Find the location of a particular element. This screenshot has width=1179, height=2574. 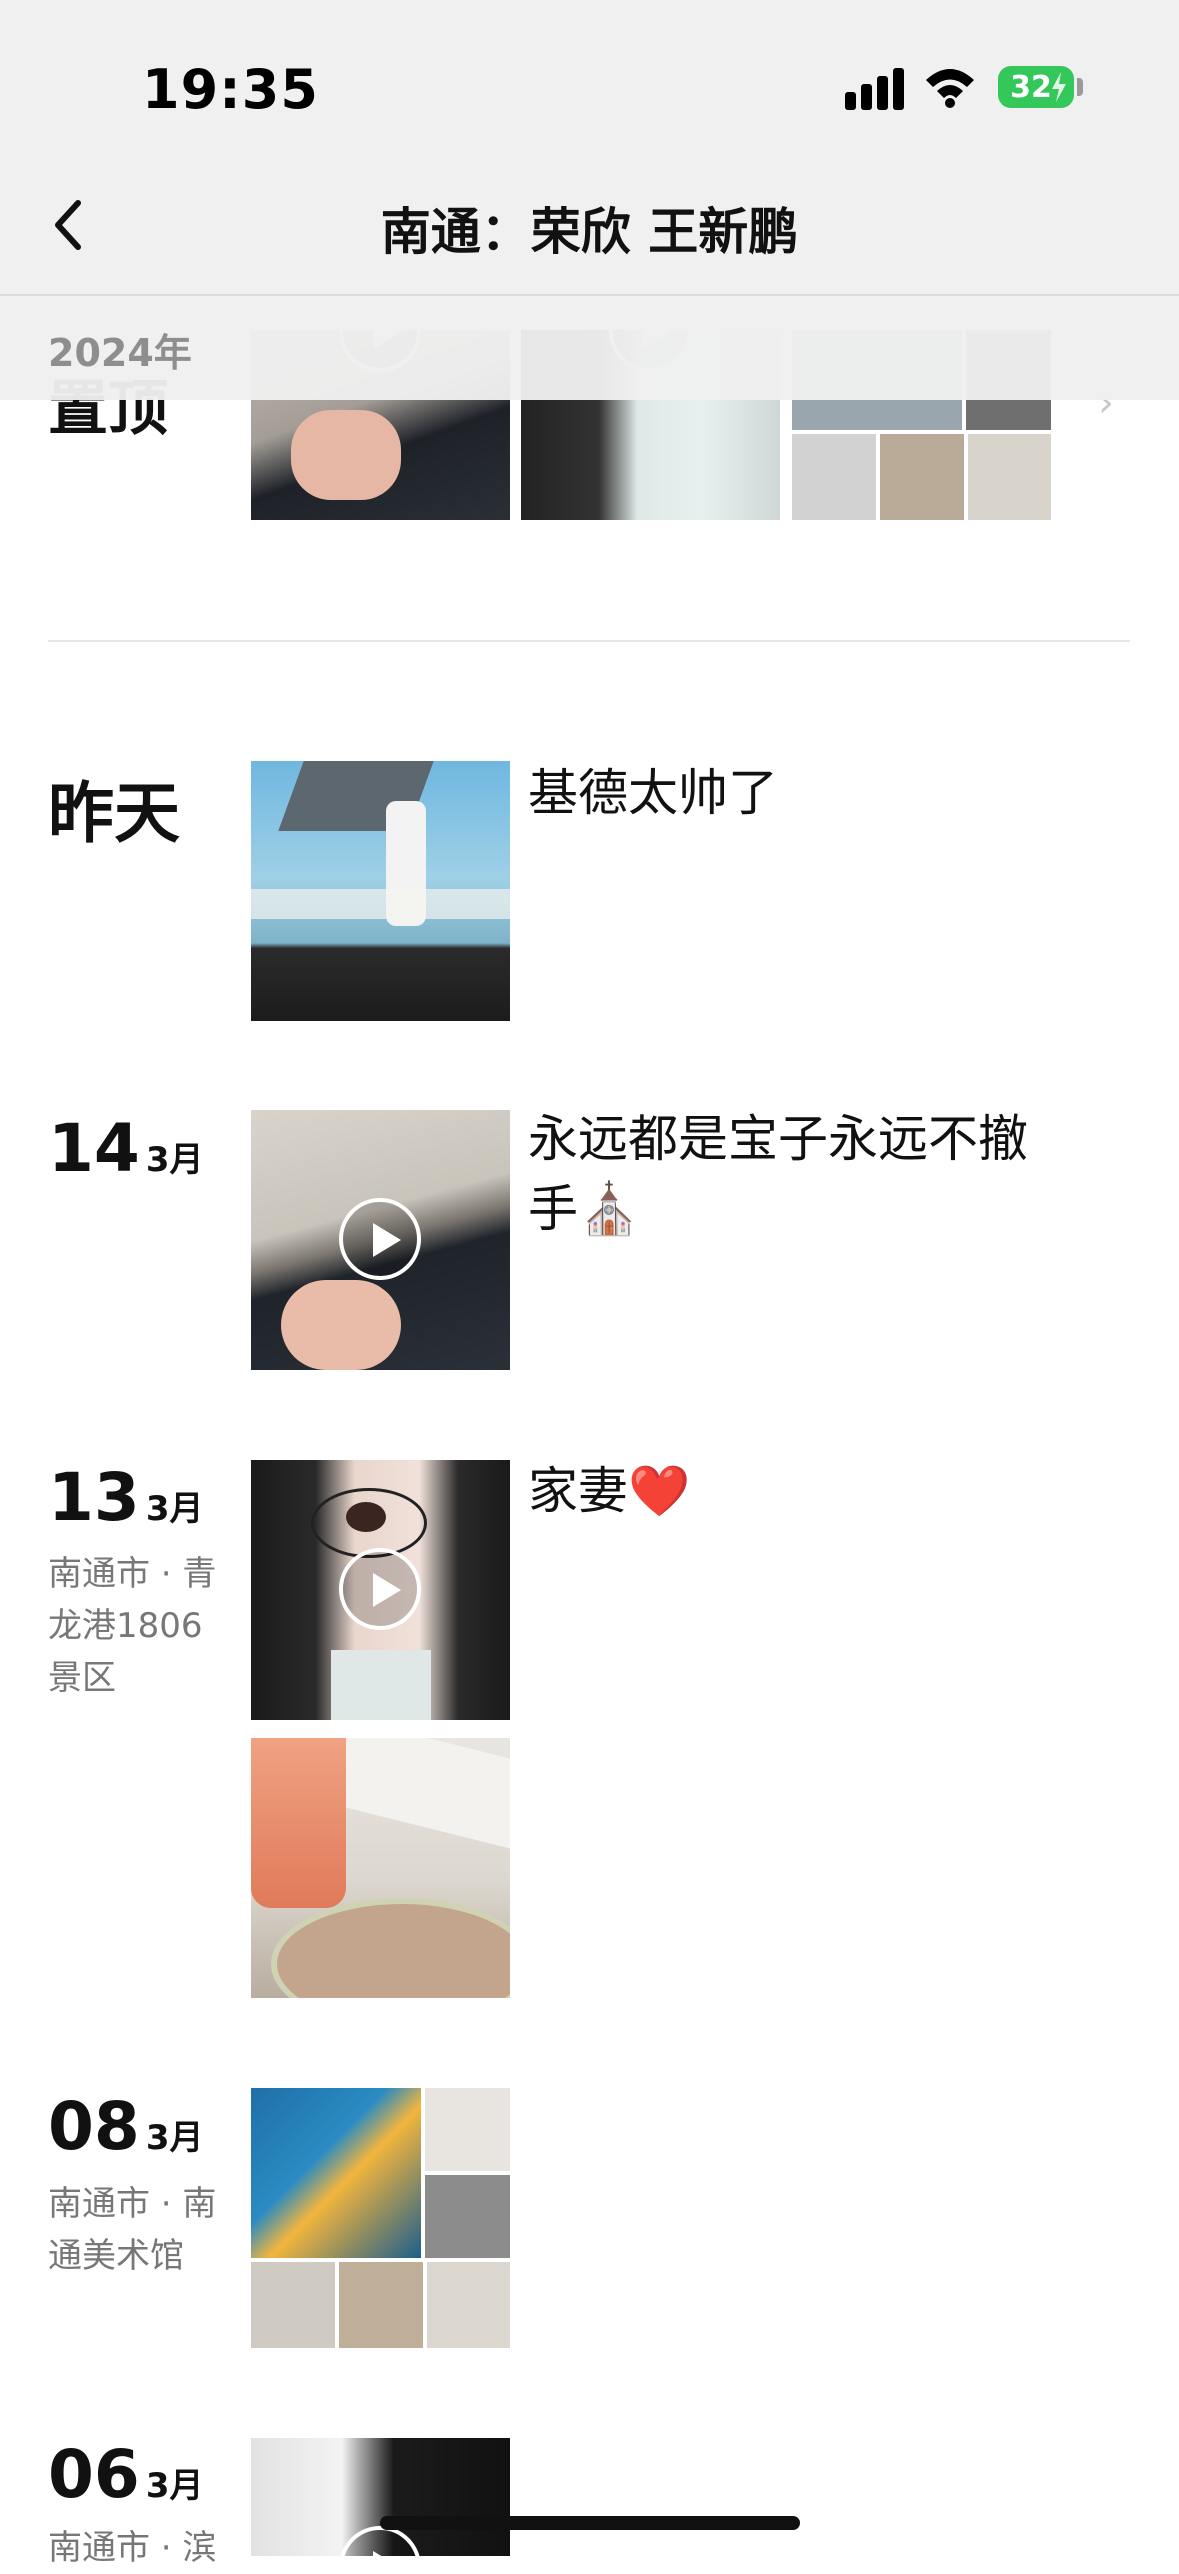

entry-date: 14 3月 is located at coordinates (126, 1148).